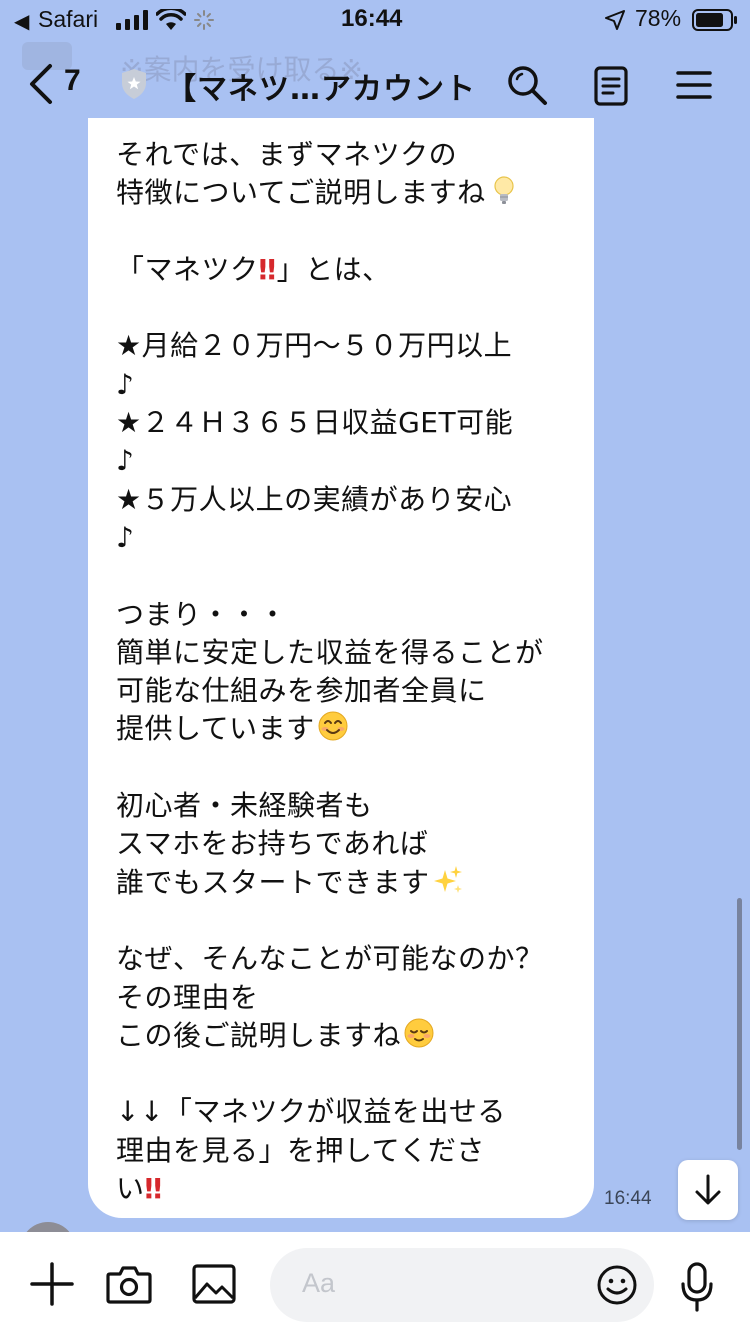 This screenshot has width=750, height=1334. I want to click on relieved-emoji, so click(419, 1033).